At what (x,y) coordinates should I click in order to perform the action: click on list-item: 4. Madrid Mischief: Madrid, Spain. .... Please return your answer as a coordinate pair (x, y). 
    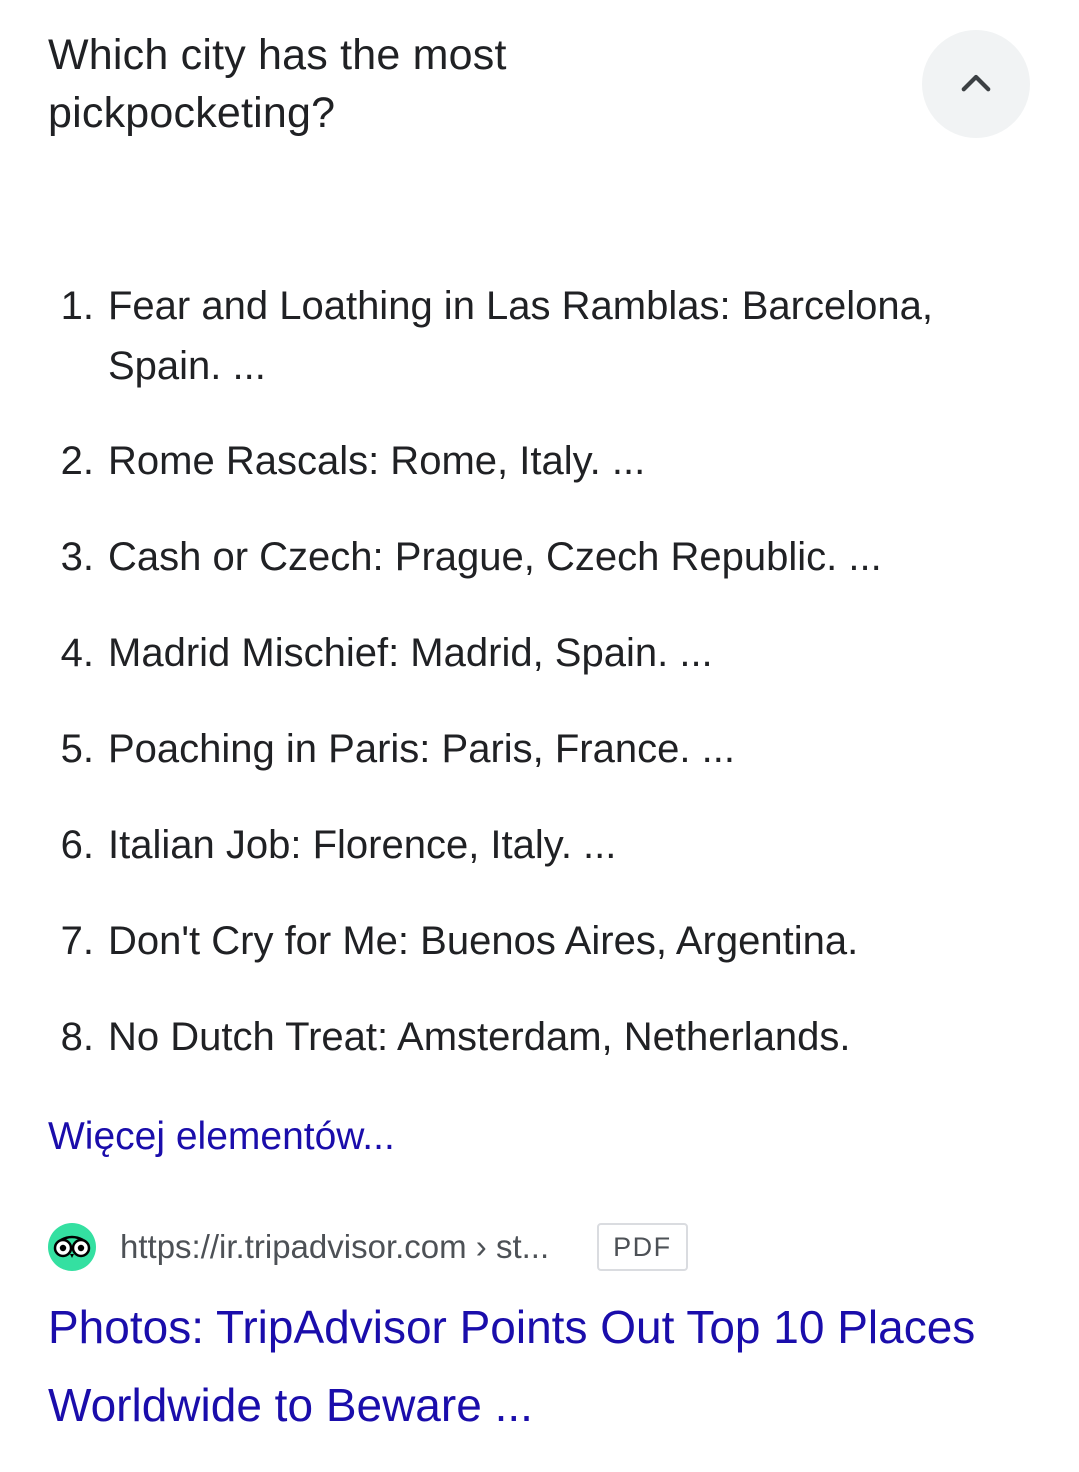
    Looking at the image, I should click on (539, 653).